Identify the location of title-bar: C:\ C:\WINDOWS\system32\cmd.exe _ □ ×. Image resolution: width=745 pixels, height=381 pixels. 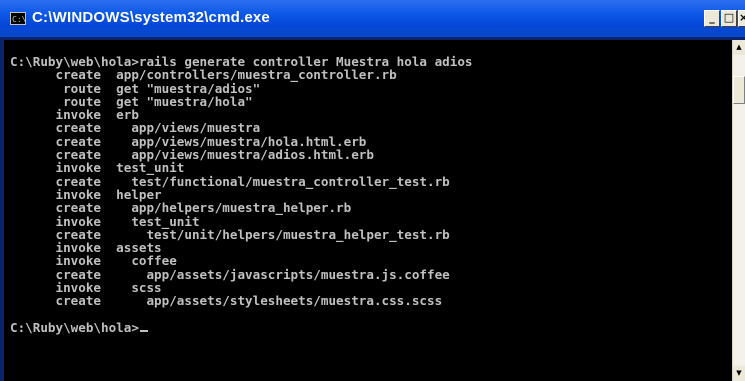
(372, 18).